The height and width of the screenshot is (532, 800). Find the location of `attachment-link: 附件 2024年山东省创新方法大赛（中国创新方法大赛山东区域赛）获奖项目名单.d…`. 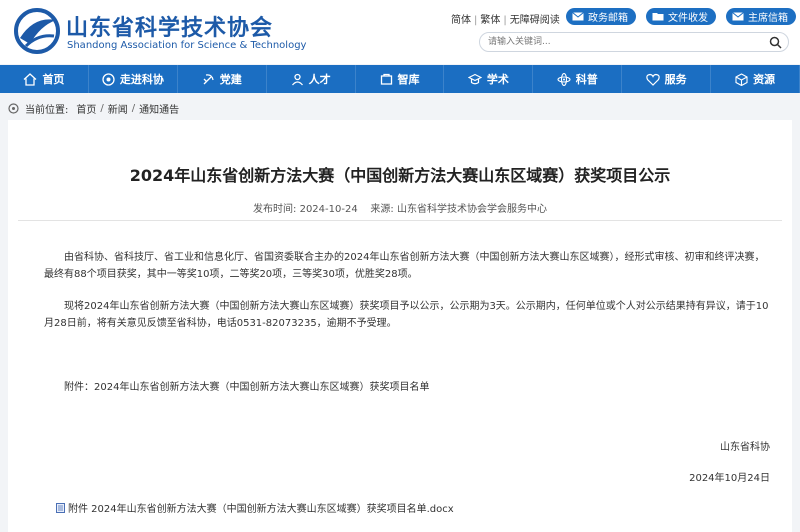

attachment-link: 附件 2024年山东省创新方法大赛（中国创新方法大赛山东区域赛）获奖项目名单.d… is located at coordinates (255, 507).